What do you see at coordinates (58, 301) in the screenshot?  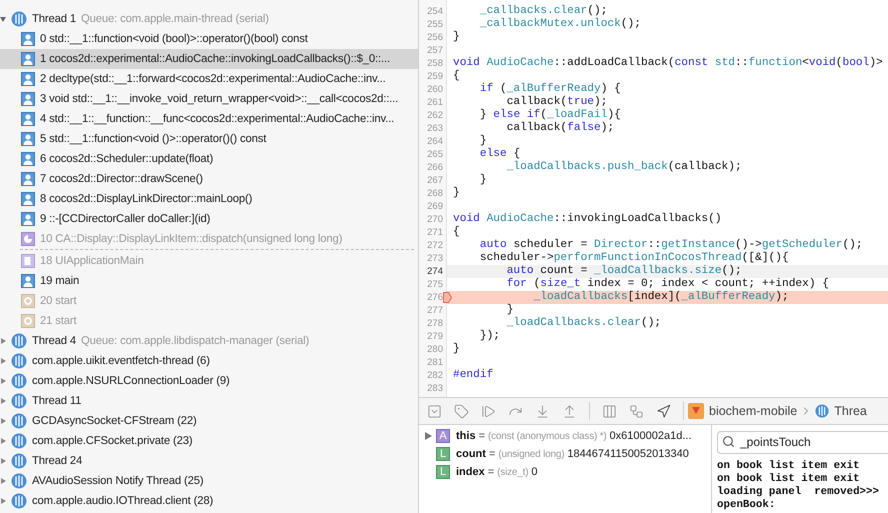 I see `stack-frame-label: 20 start` at bounding box center [58, 301].